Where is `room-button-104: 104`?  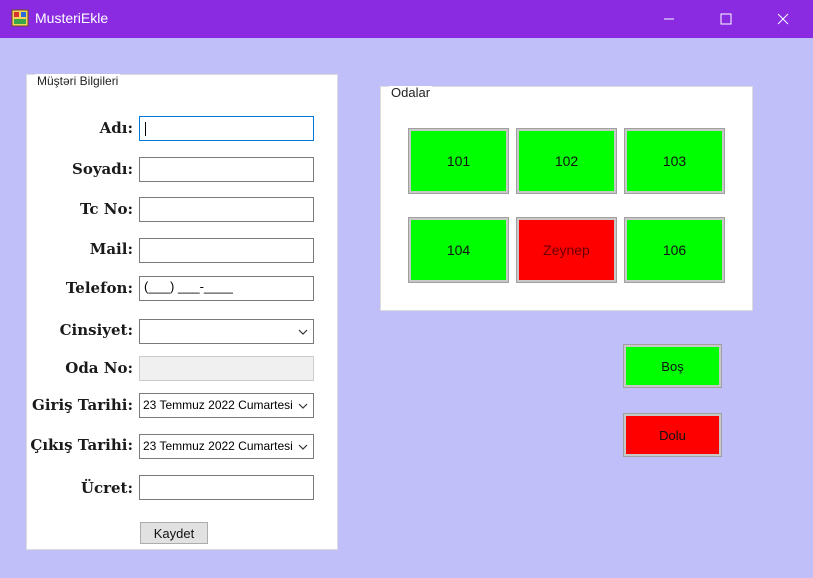
room-button-104: 104 is located at coordinates (458, 250).